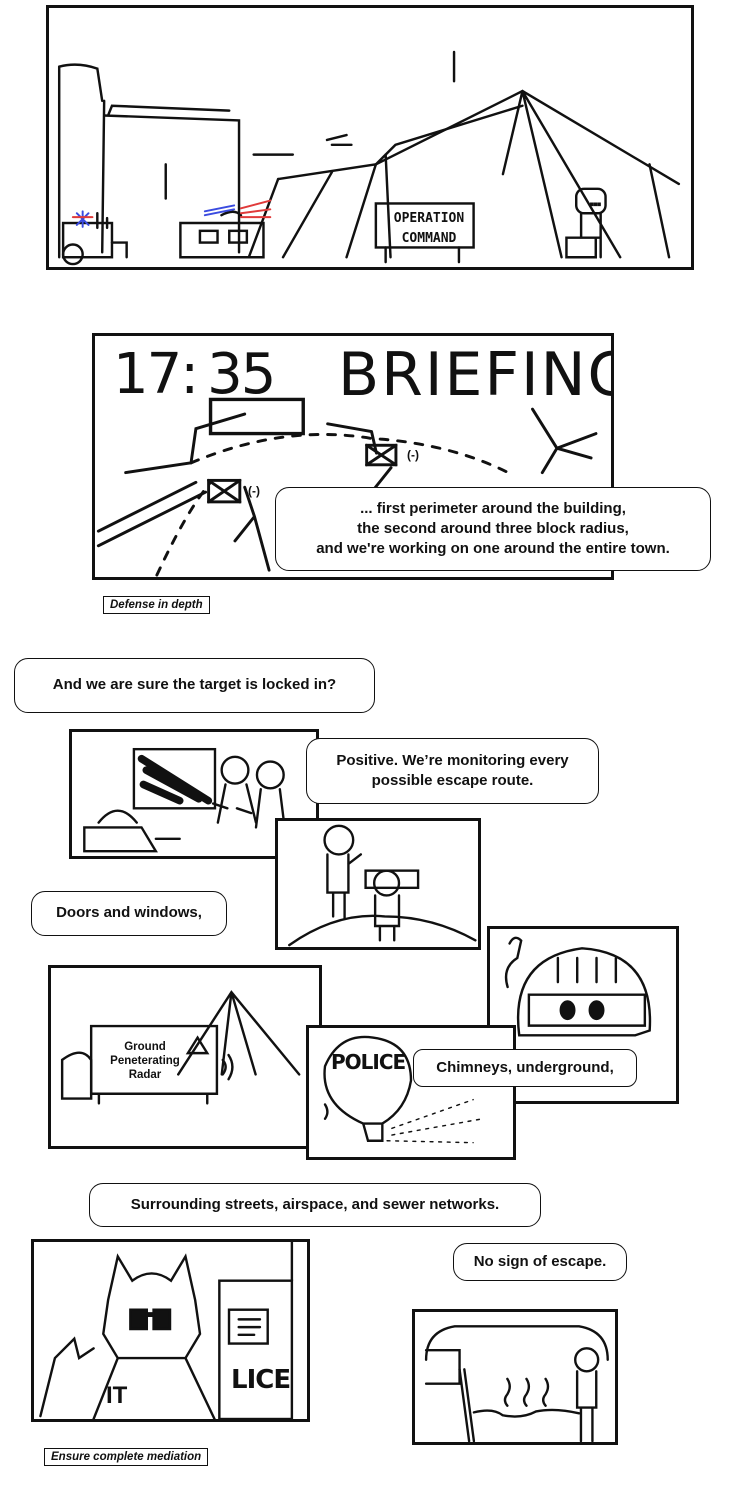 The height and width of the screenshot is (1500, 750). I want to click on map-marker-label-2: (-), so click(413, 455).